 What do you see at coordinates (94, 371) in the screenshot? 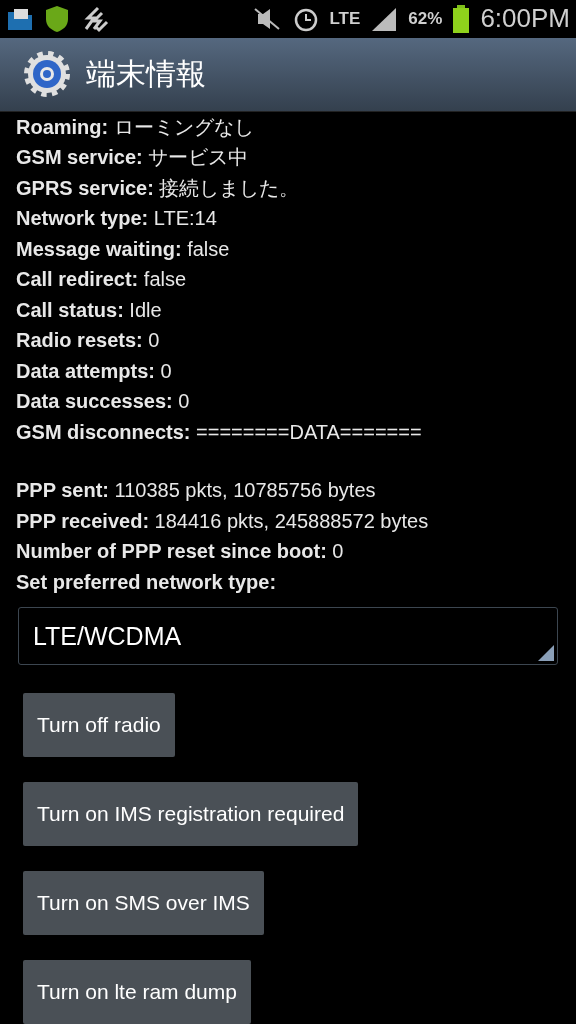
I see `info-line: Data attempts: 0` at bounding box center [94, 371].